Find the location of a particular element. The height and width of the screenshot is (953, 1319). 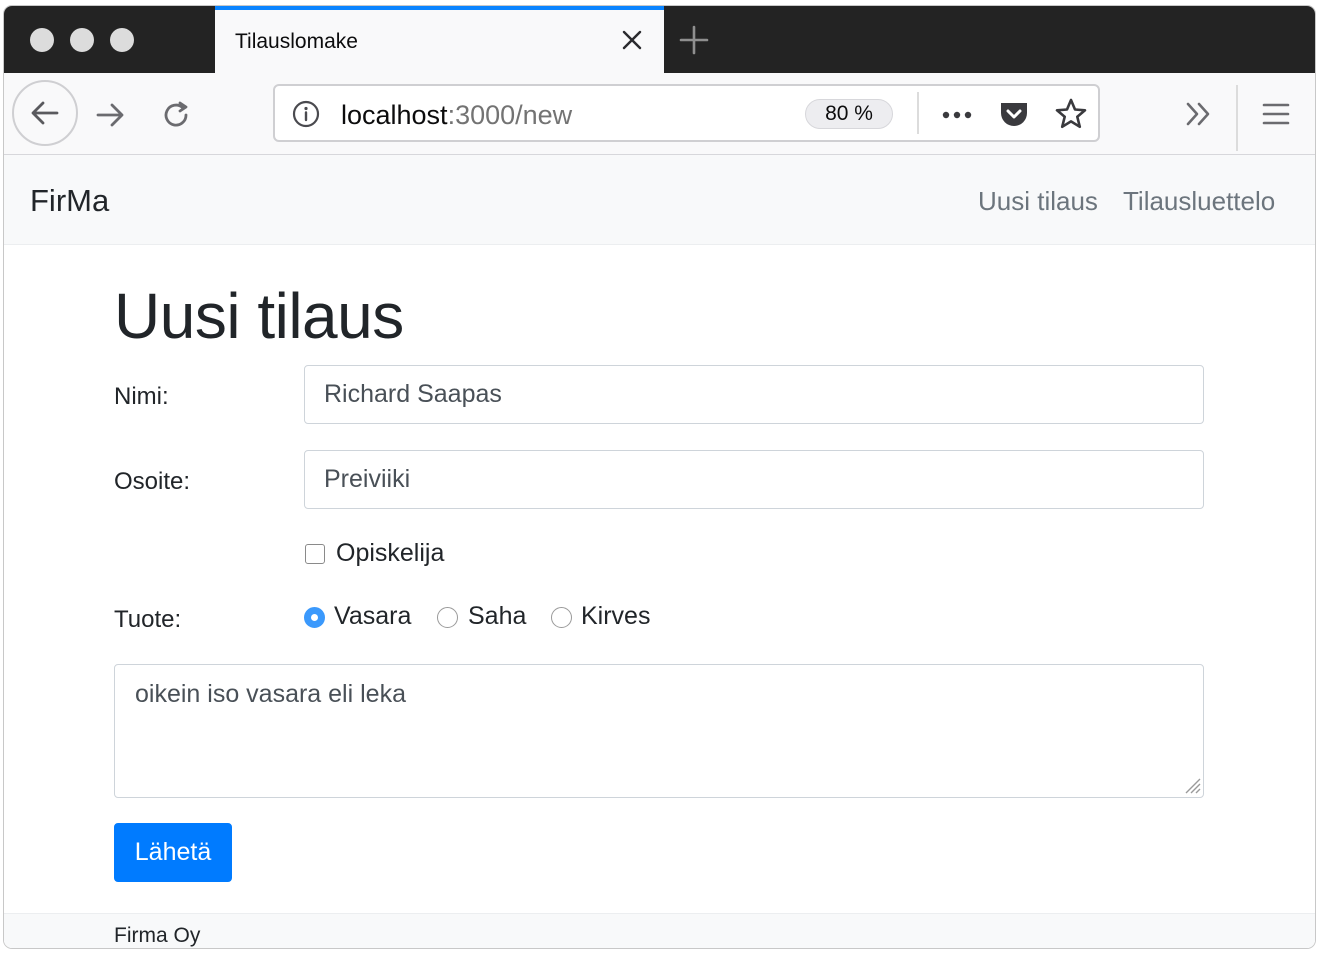

notes-textarea: oikein iso vasara eli leka is located at coordinates (659, 731).